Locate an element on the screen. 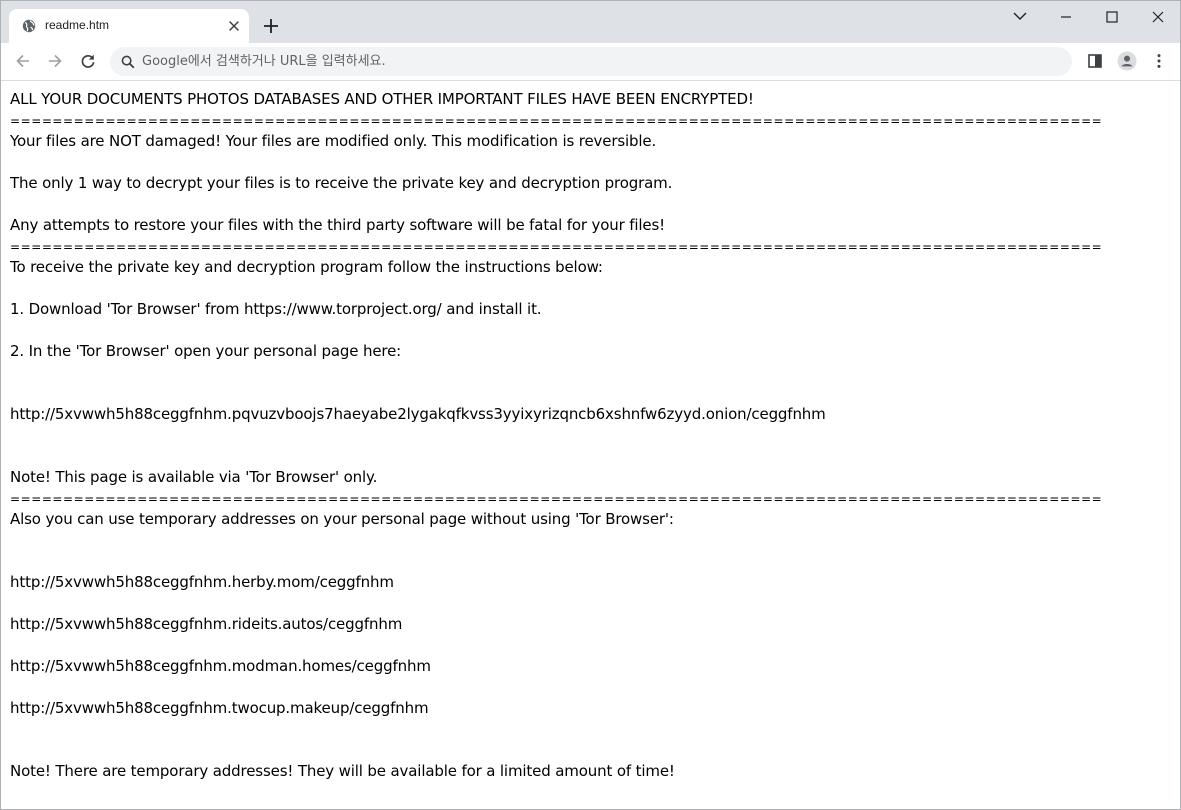 The height and width of the screenshot is (810, 1181). address-input is located at coordinates (592, 61).